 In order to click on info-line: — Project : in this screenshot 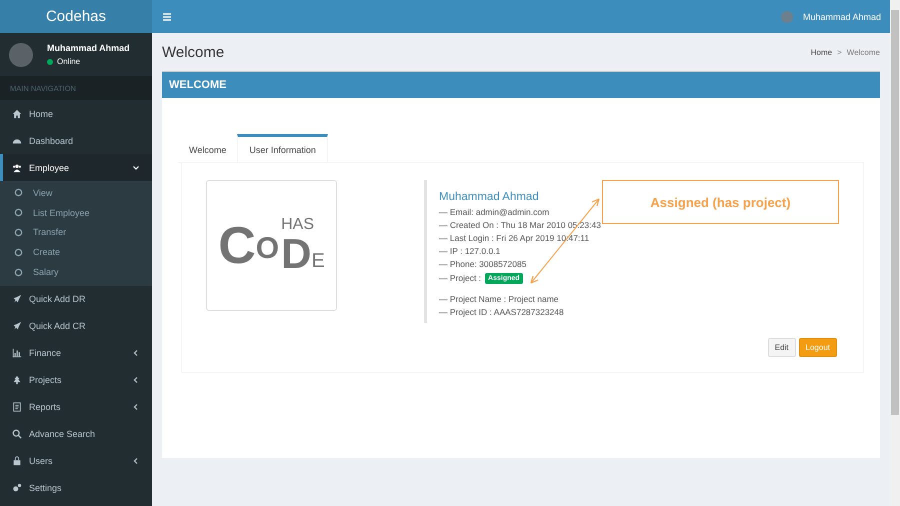, I will do `click(460, 278)`.